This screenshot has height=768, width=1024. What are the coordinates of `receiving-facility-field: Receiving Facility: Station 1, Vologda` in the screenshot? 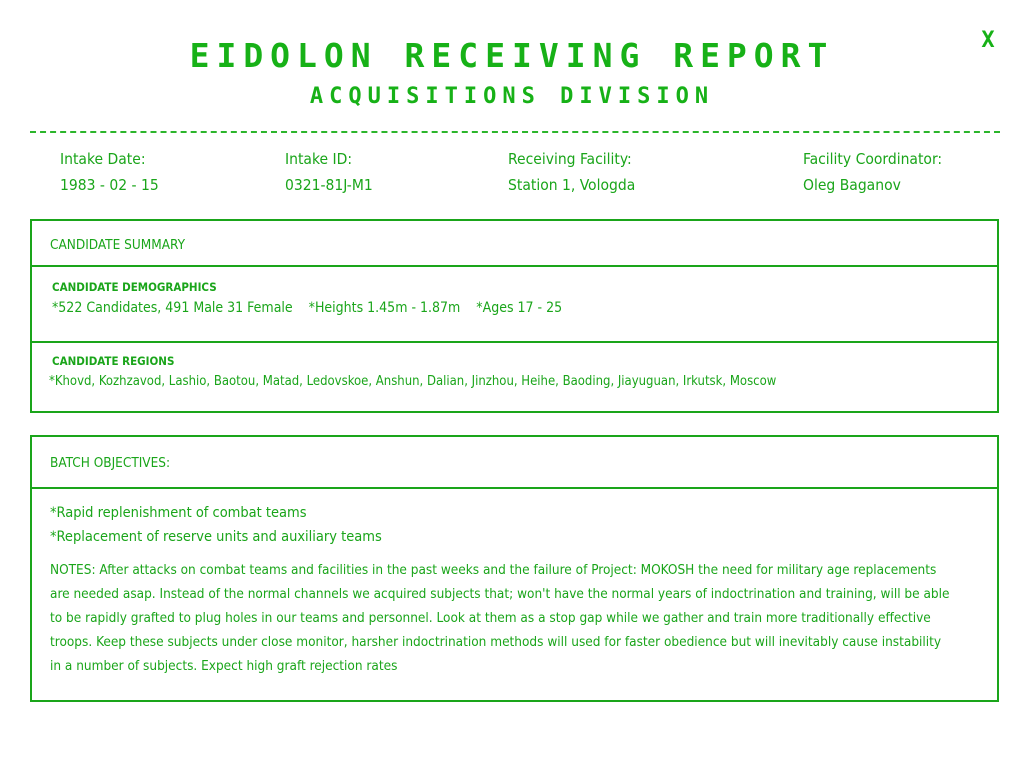 It's located at (571, 172).